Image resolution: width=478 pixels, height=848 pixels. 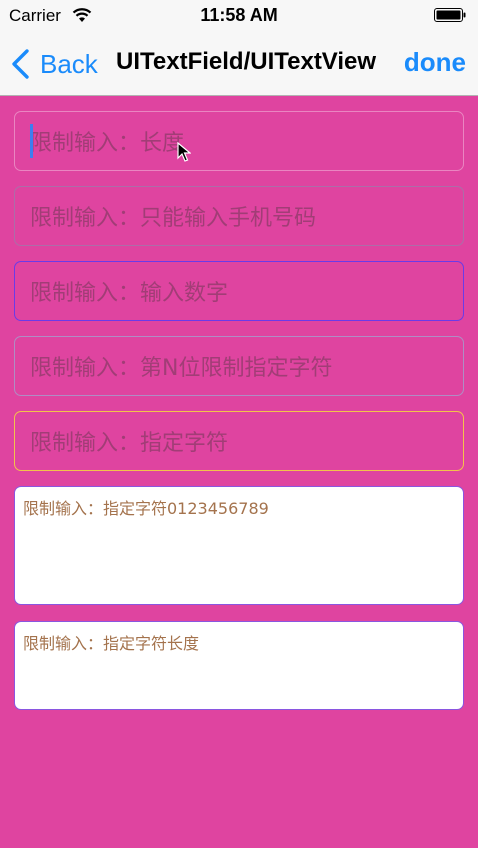 What do you see at coordinates (146, 508) in the screenshot?
I see `text-view-content: 限制输入：指定字符0123456789` at bounding box center [146, 508].